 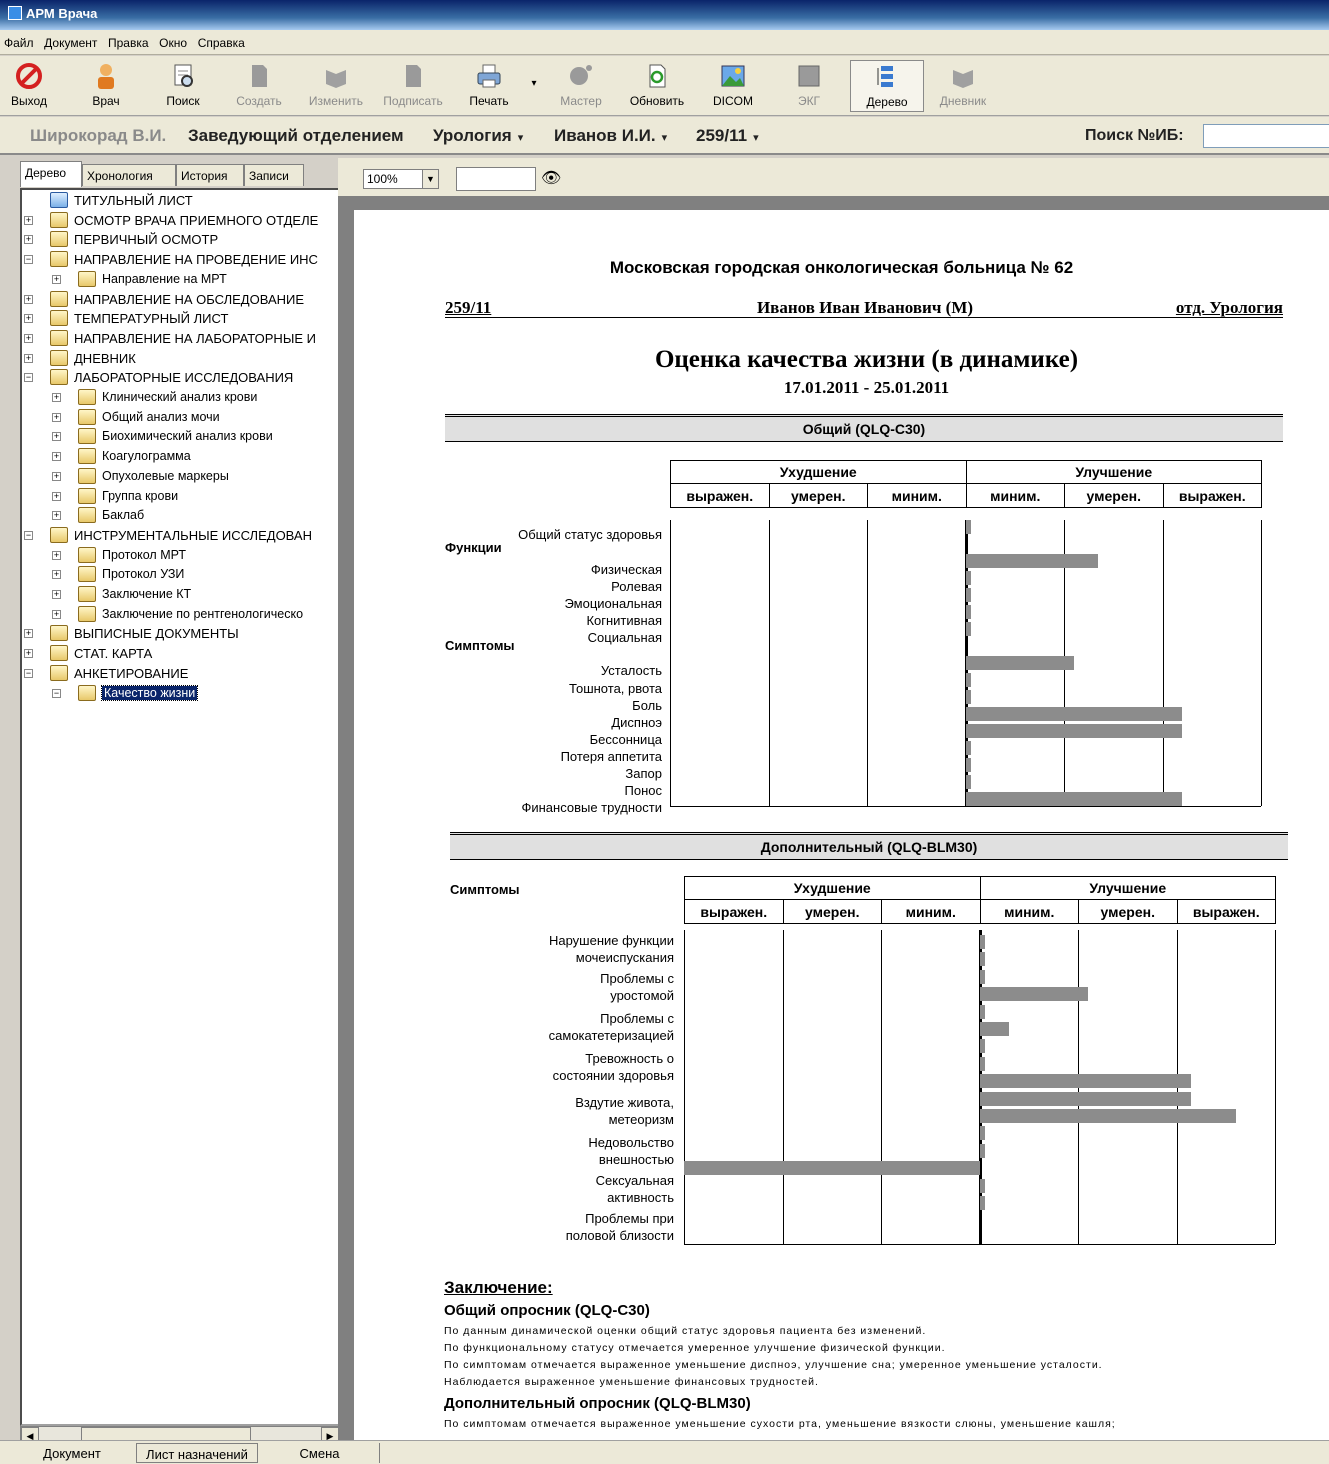 I want to click on create-button: Создать, so click(x=259, y=86).